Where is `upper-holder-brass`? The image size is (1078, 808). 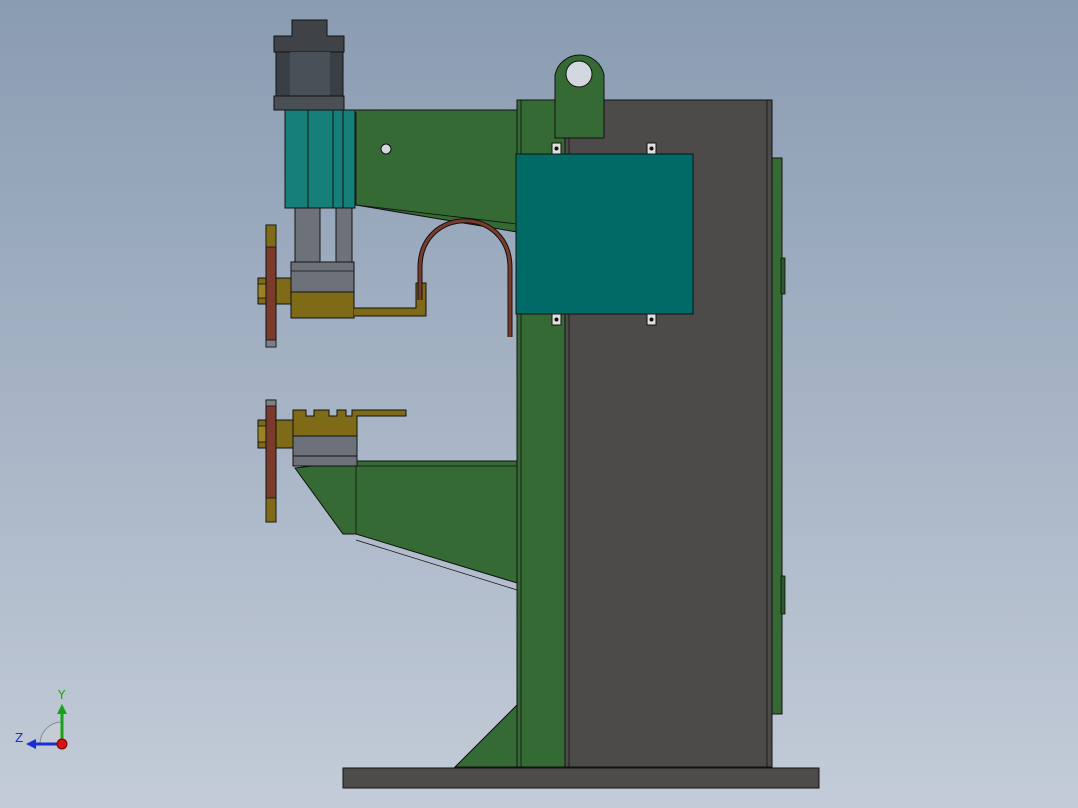 upper-holder-brass is located at coordinates (322, 305).